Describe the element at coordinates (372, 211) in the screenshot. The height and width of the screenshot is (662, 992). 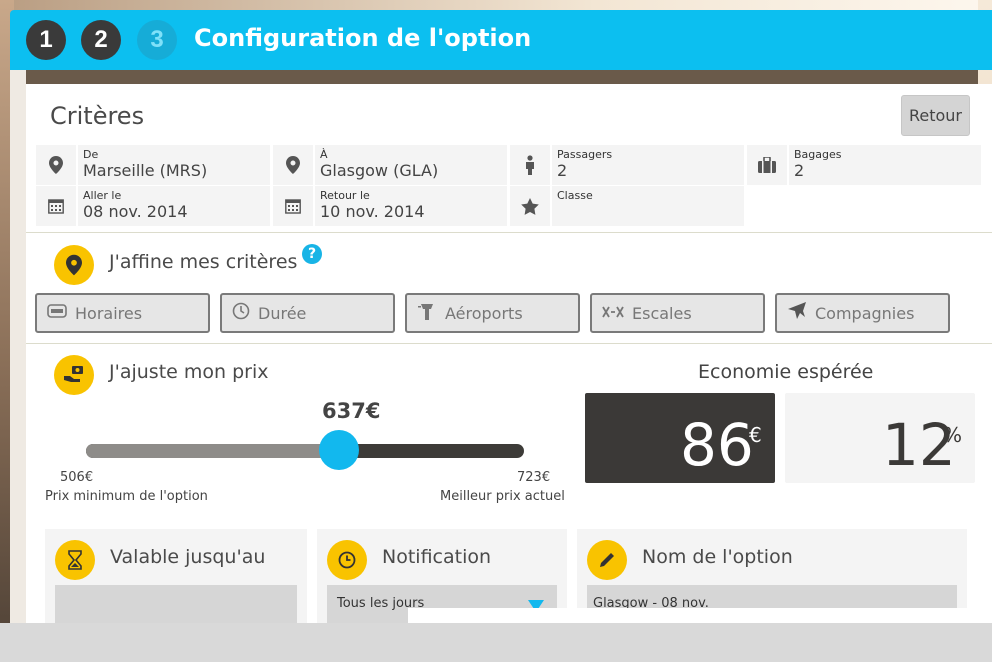
I see `return-value: 10 nov. 2014` at that location.